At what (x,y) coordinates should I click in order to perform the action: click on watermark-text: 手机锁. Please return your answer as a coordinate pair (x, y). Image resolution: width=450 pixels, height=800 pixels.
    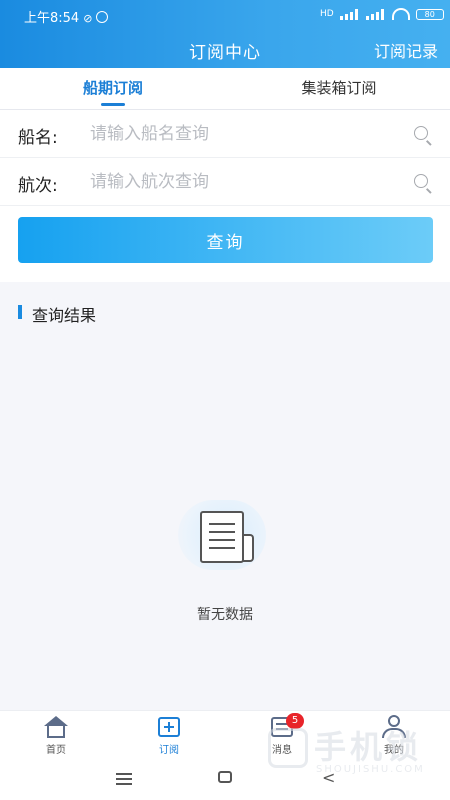
    Looking at the image, I should click on (368, 747).